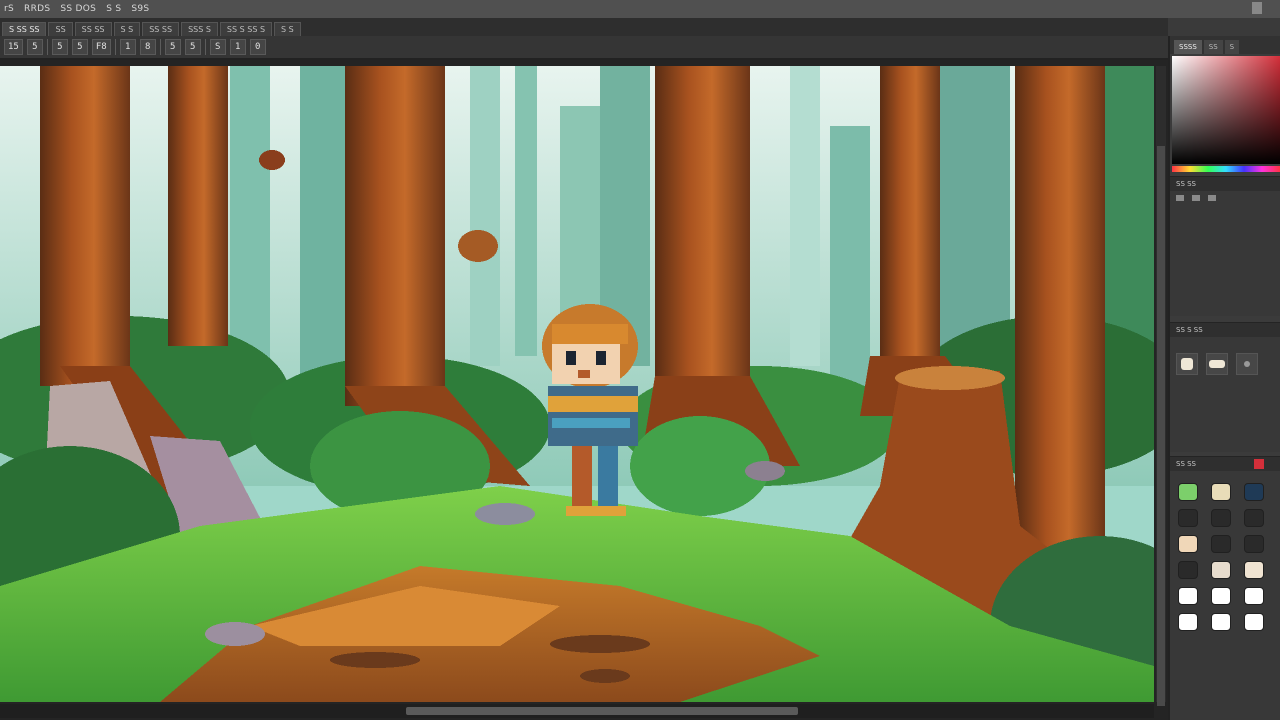 The width and height of the screenshot is (1280, 720). What do you see at coordinates (37, 9) in the screenshot?
I see `menu-item: RRDS` at bounding box center [37, 9].